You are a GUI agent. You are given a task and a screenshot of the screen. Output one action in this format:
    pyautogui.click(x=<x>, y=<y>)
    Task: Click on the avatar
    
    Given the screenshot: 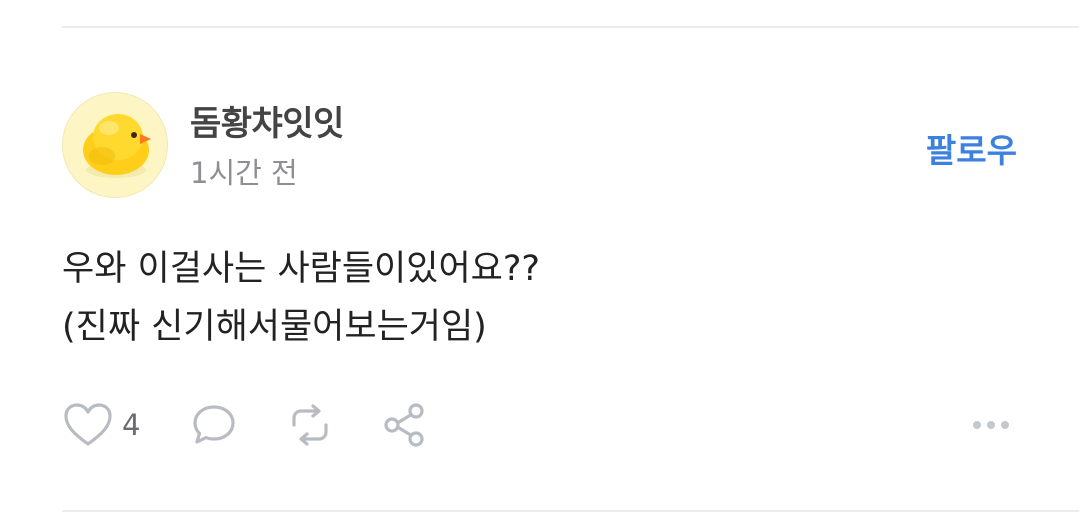 What is the action you would take?
    pyautogui.click(x=115, y=145)
    